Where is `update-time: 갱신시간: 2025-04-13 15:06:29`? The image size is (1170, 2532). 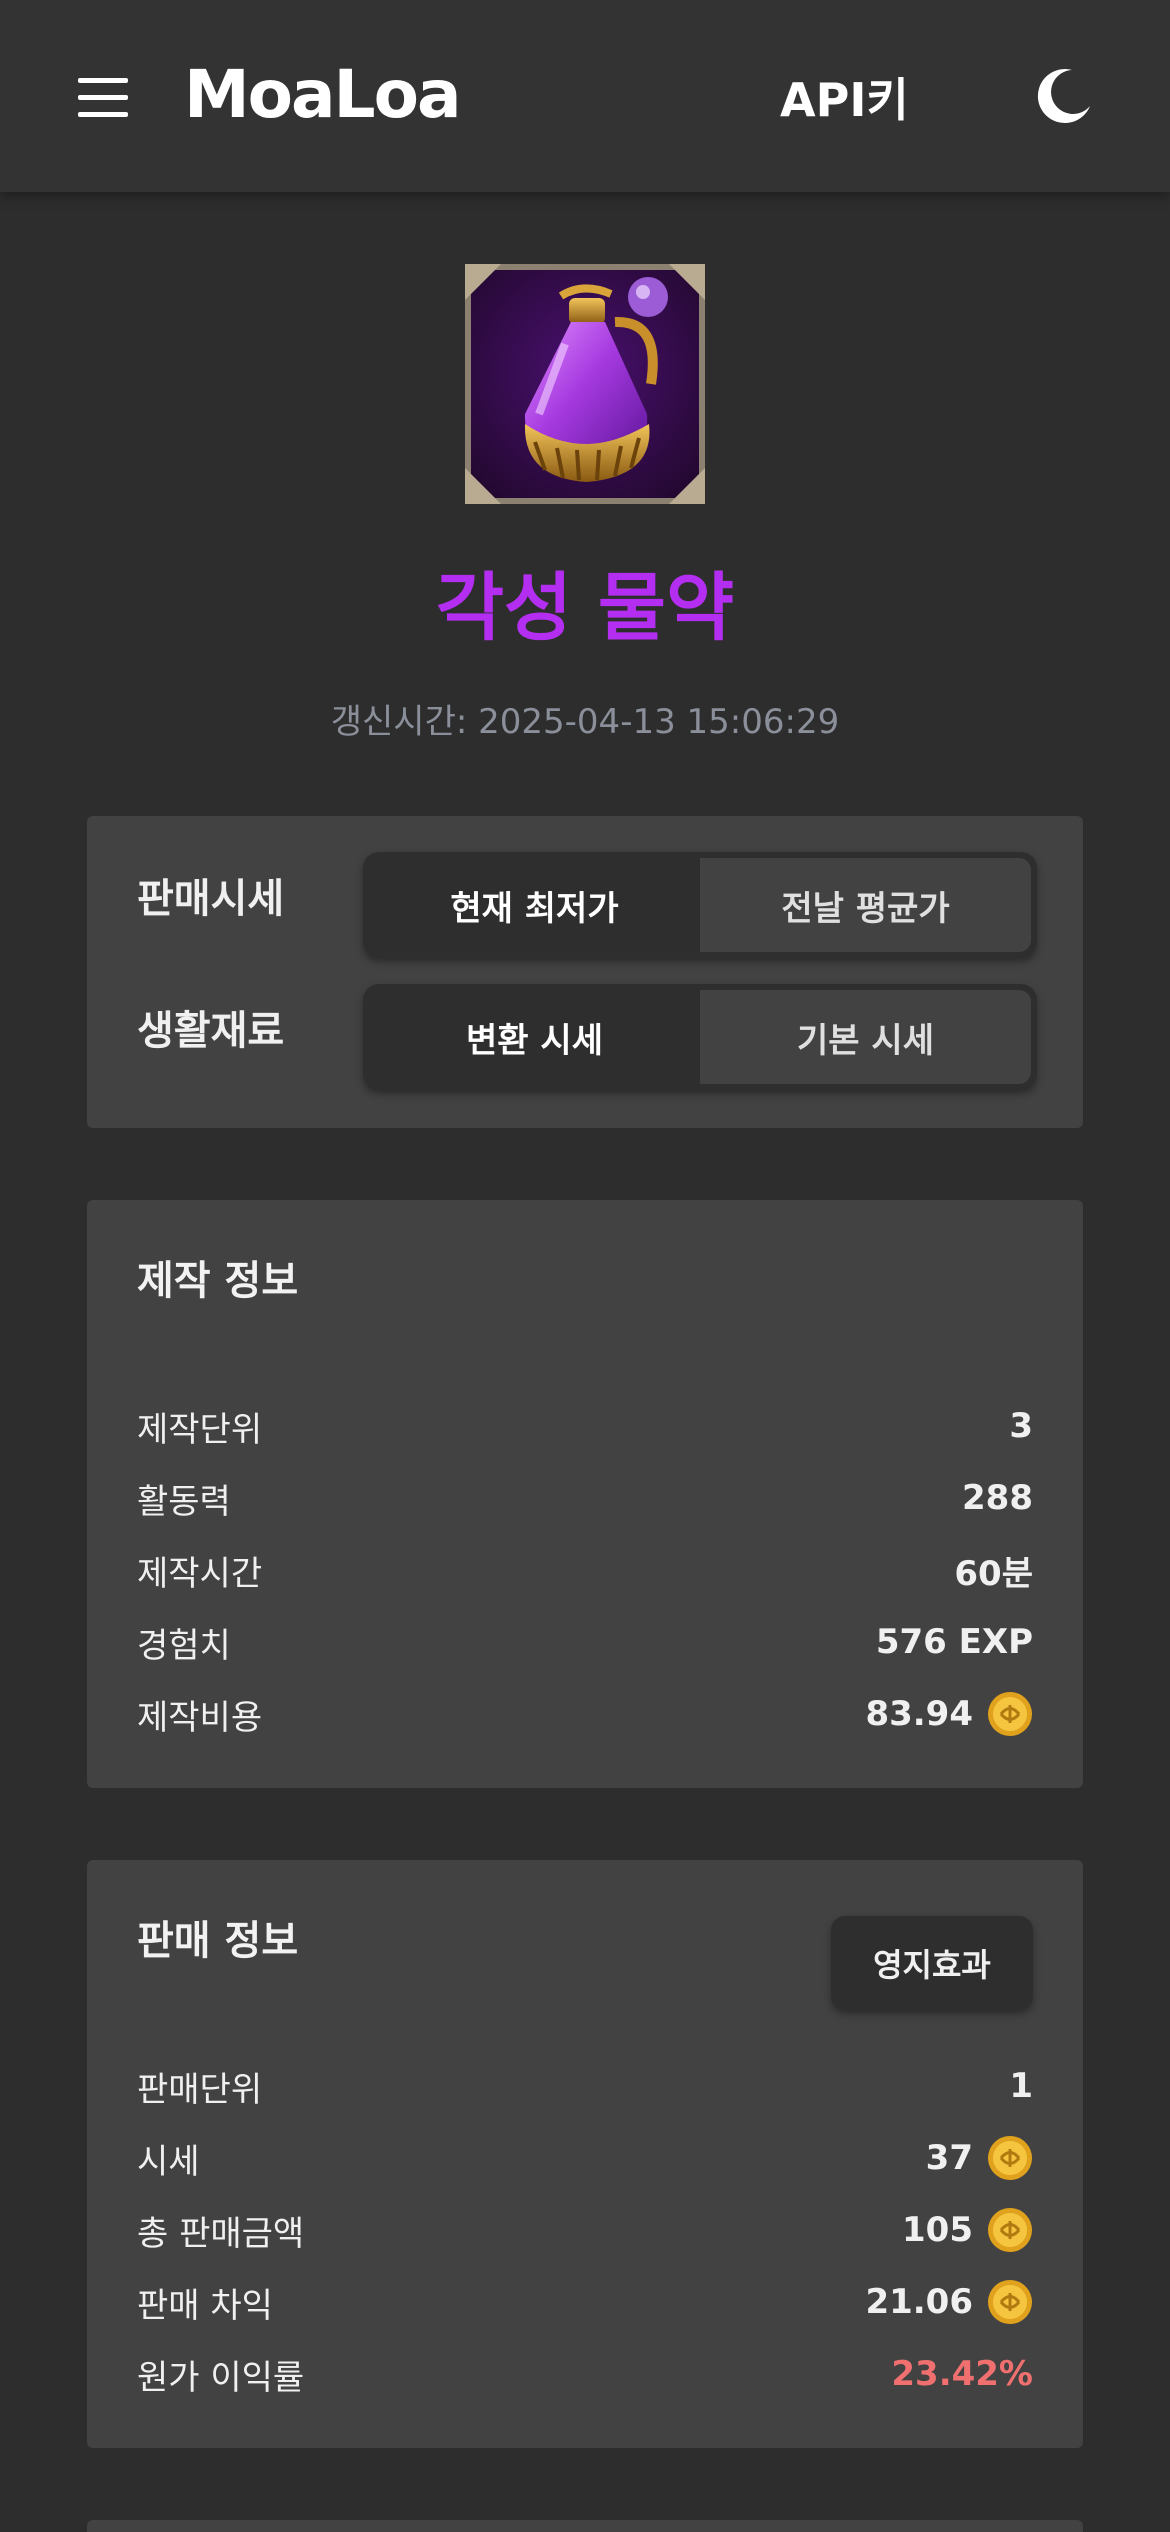
update-time: 갱신시간: 2025-04-13 15:06:29 is located at coordinates (585, 722).